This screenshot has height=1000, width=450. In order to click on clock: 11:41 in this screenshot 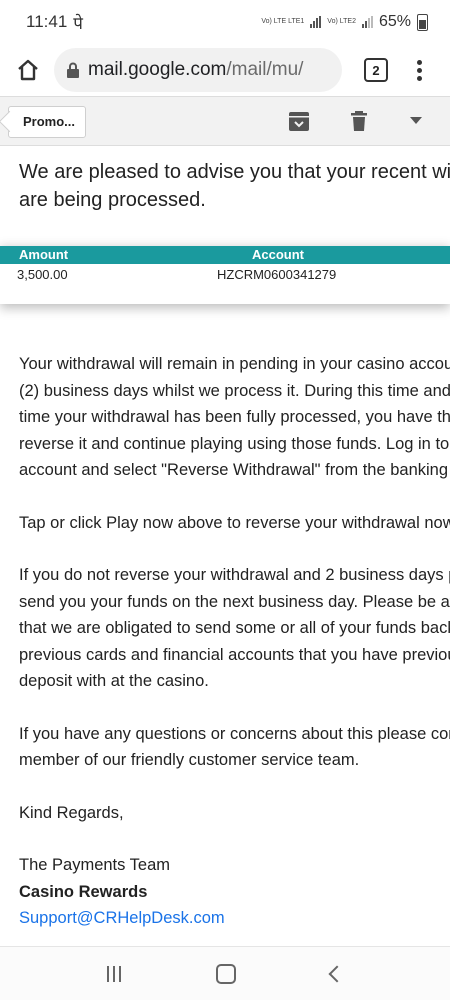, I will do `click(47, 21)`.